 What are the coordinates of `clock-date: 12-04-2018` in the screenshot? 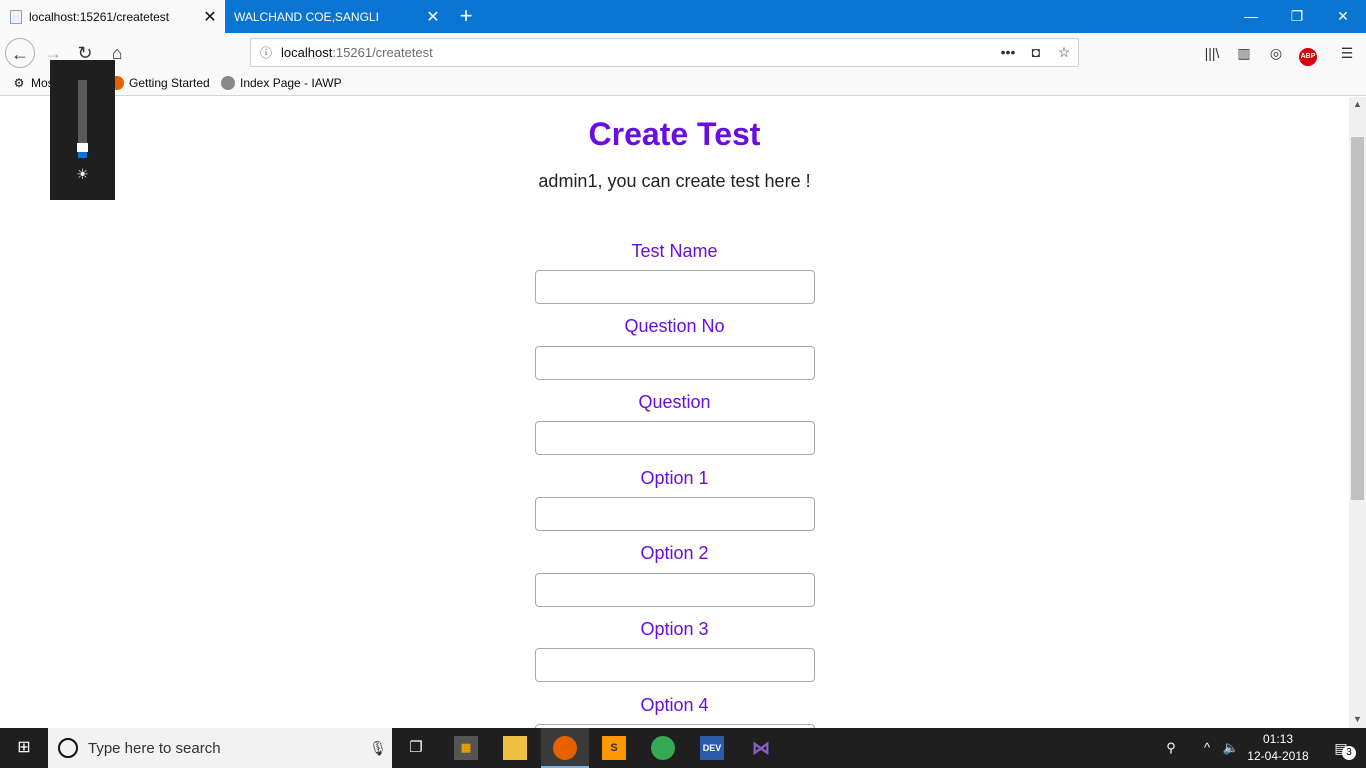 It's located at (1278, 756).